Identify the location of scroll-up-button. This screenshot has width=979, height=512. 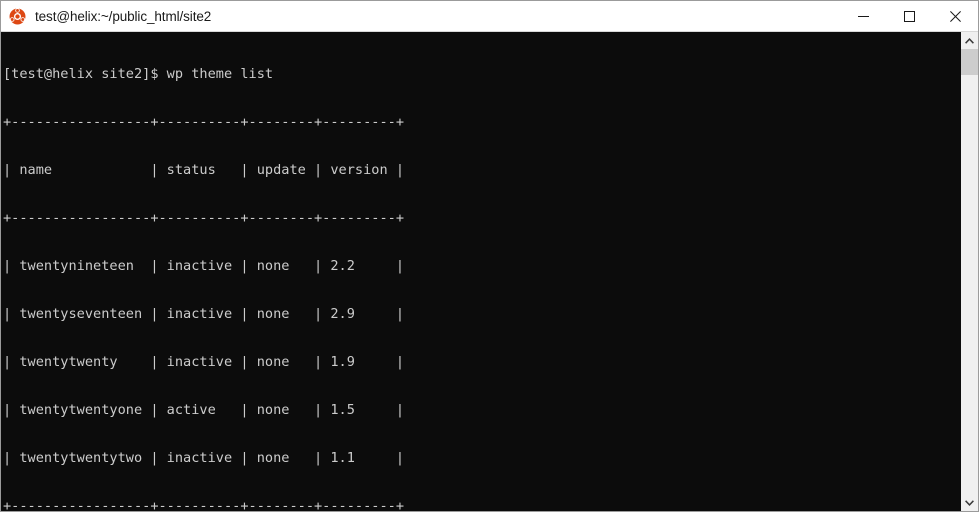
(969, 40).